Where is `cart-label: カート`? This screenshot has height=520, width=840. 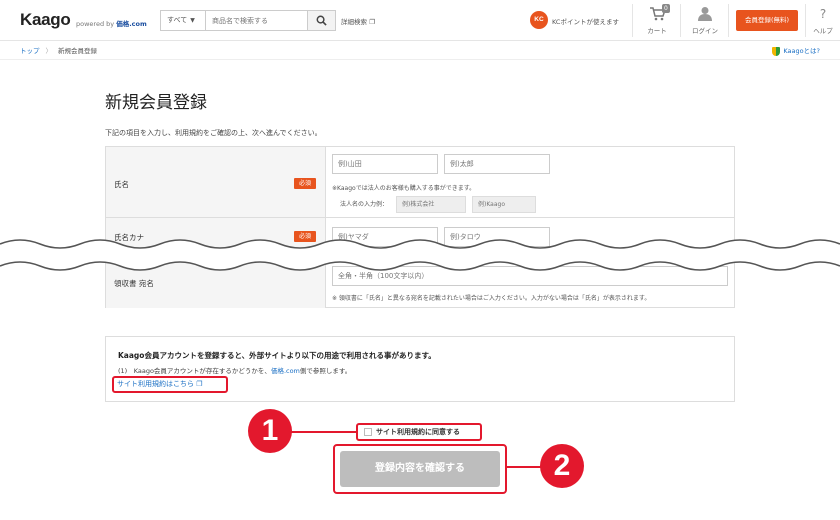
cart-label: カート is located at coordinates (657, 31).